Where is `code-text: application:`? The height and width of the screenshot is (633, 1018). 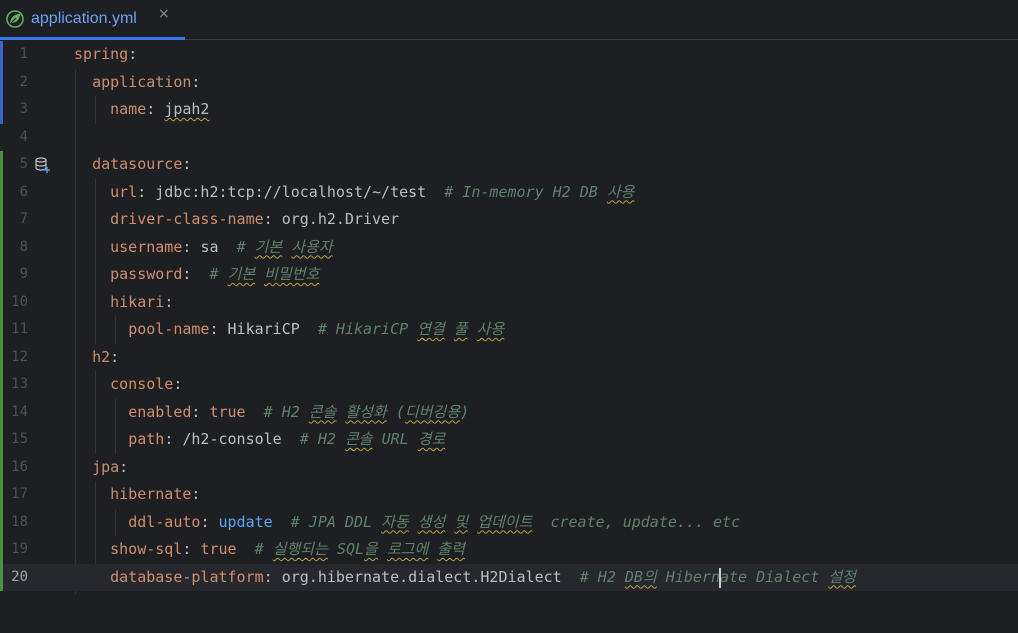 code-text: application: is located at coordinates (137, 83).